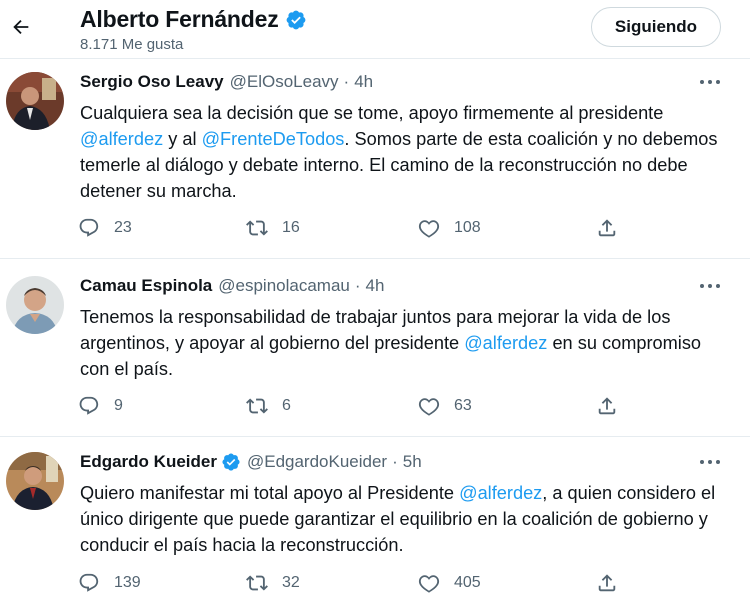 This screenshot has height=602, width=750. Describe the element at coordinates (123, 227) in the screenshot. I see `reply-count: 23` at that location.